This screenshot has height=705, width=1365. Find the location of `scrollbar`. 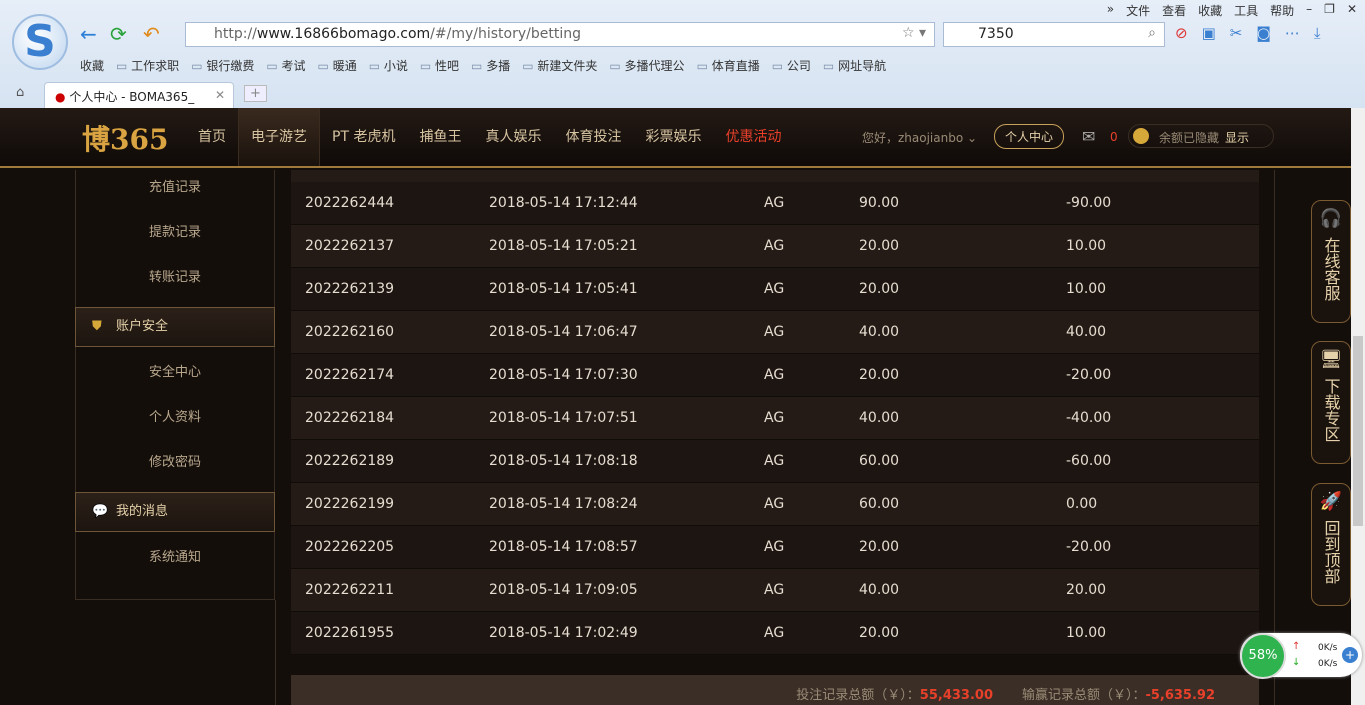

scrollbar is located at coordinates (1358, 406).